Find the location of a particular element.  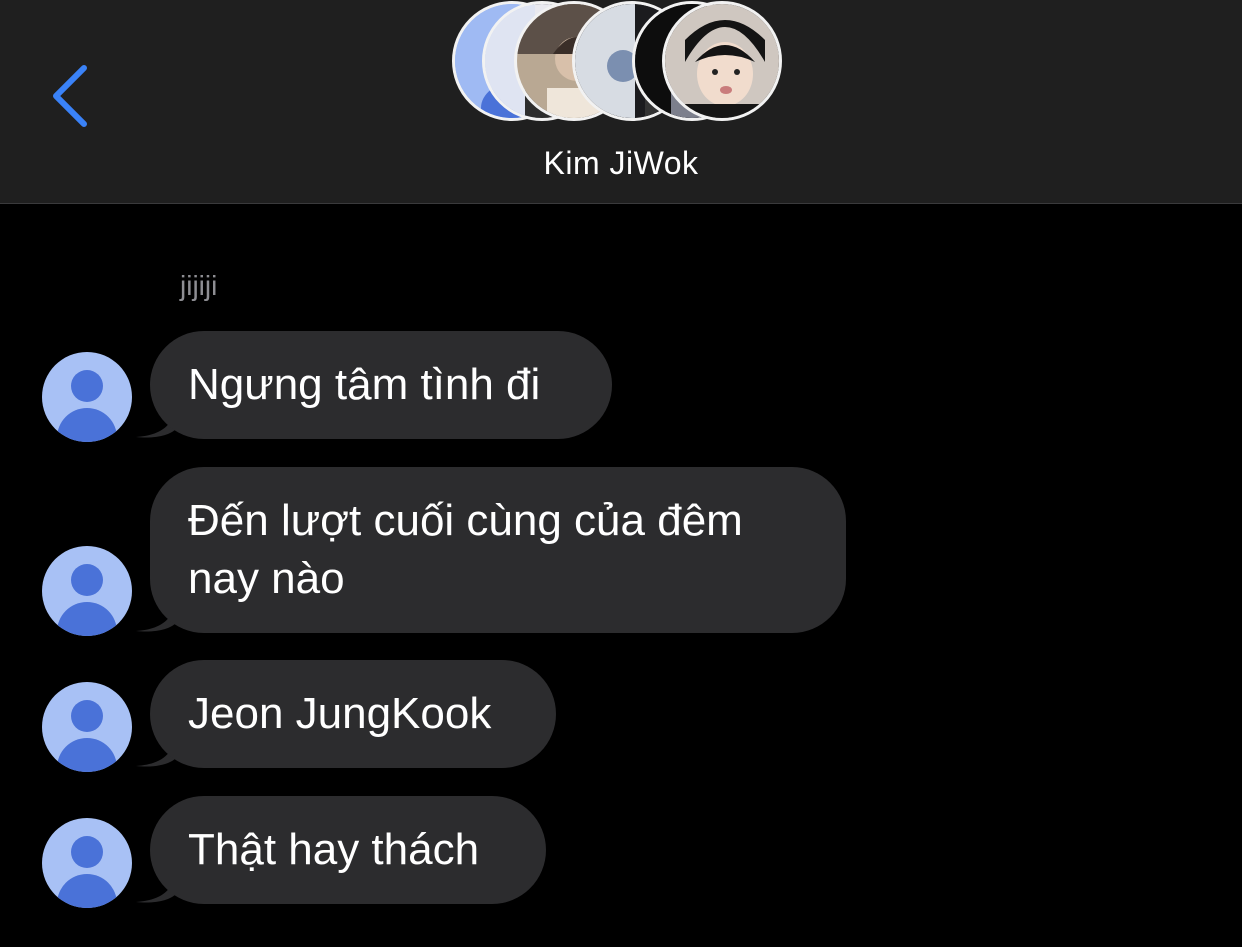

message-text: Thật hay thách is located at coordinates (348, 850).